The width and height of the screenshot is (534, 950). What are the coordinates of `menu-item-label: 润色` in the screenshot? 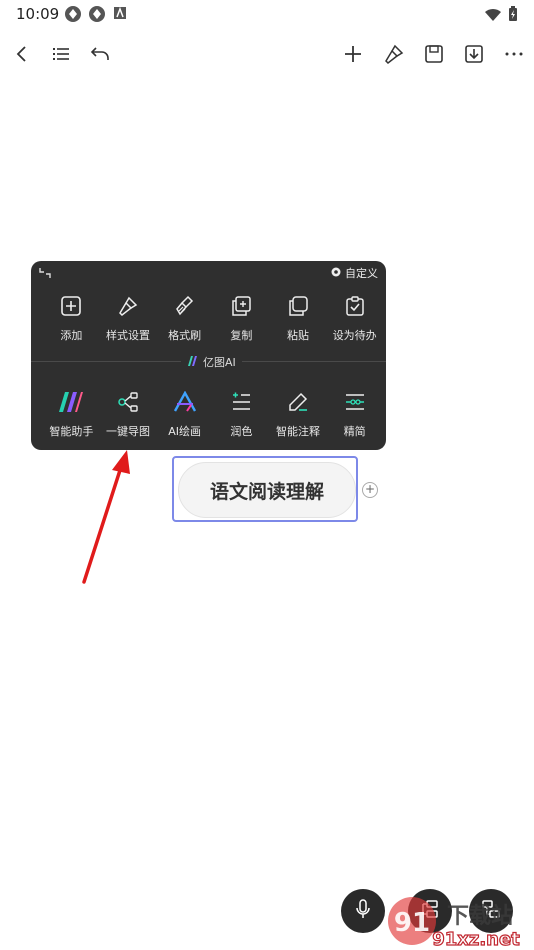 It's located at (241, 431).